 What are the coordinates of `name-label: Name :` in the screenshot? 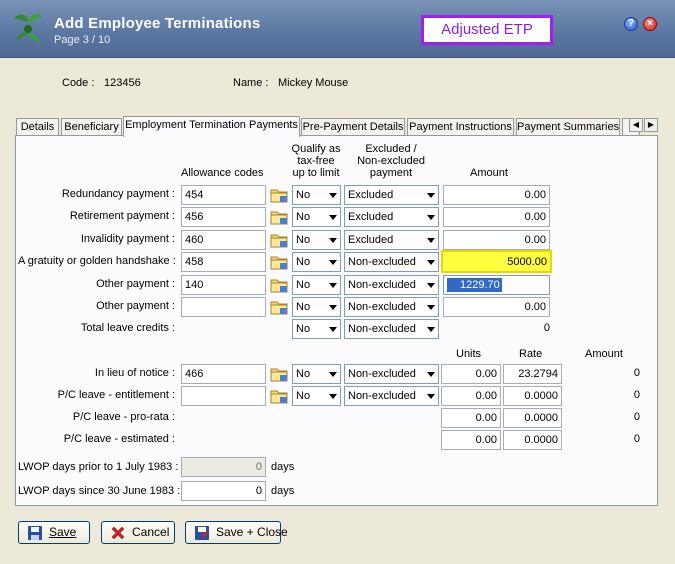 It's located at (251, 83).